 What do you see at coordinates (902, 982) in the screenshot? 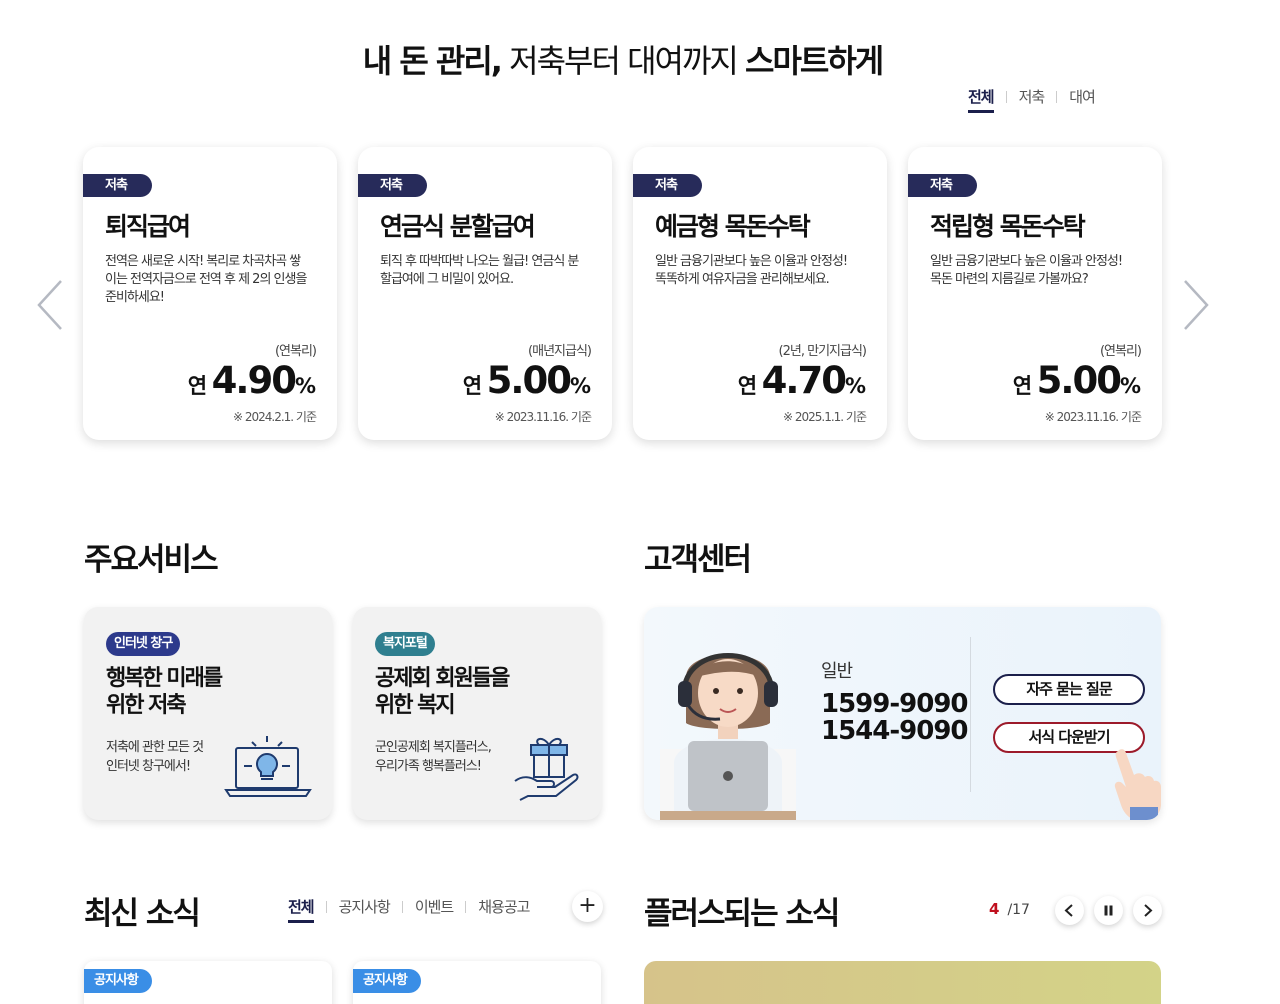
I see `plus-news-banner` at bounding box center [902, 982].